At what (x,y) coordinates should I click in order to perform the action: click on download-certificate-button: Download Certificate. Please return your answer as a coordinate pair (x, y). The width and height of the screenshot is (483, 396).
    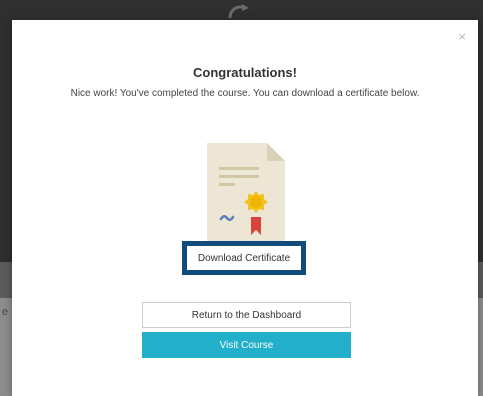
    Looking at the image, I should click on (244, 258).